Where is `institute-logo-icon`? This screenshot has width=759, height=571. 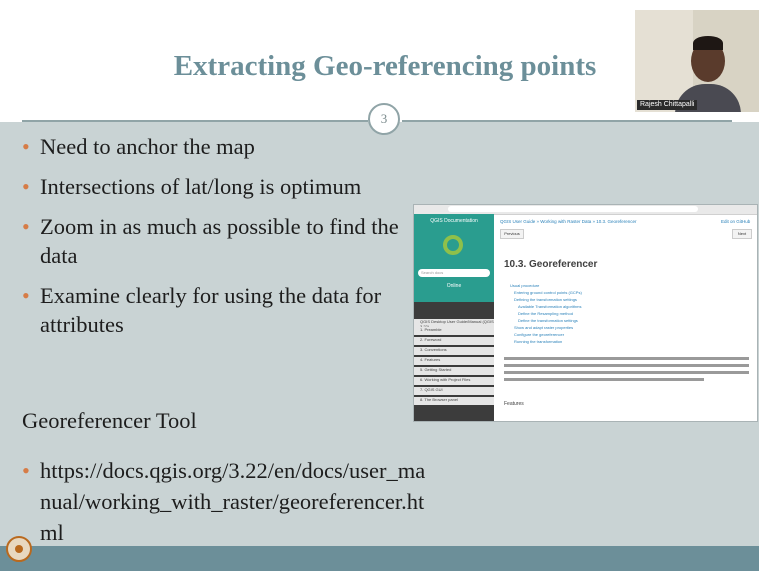 institute-logo-icon is located at coordinates (19, 549).